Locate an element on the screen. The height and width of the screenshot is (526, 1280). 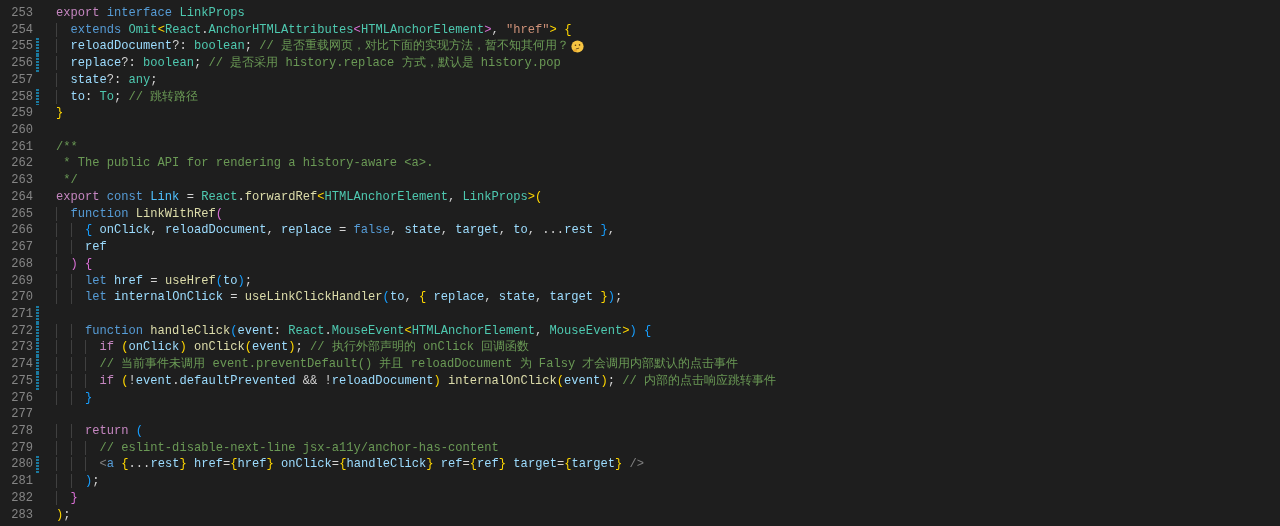
line-number: 280 is located at coordinates (21, 465).